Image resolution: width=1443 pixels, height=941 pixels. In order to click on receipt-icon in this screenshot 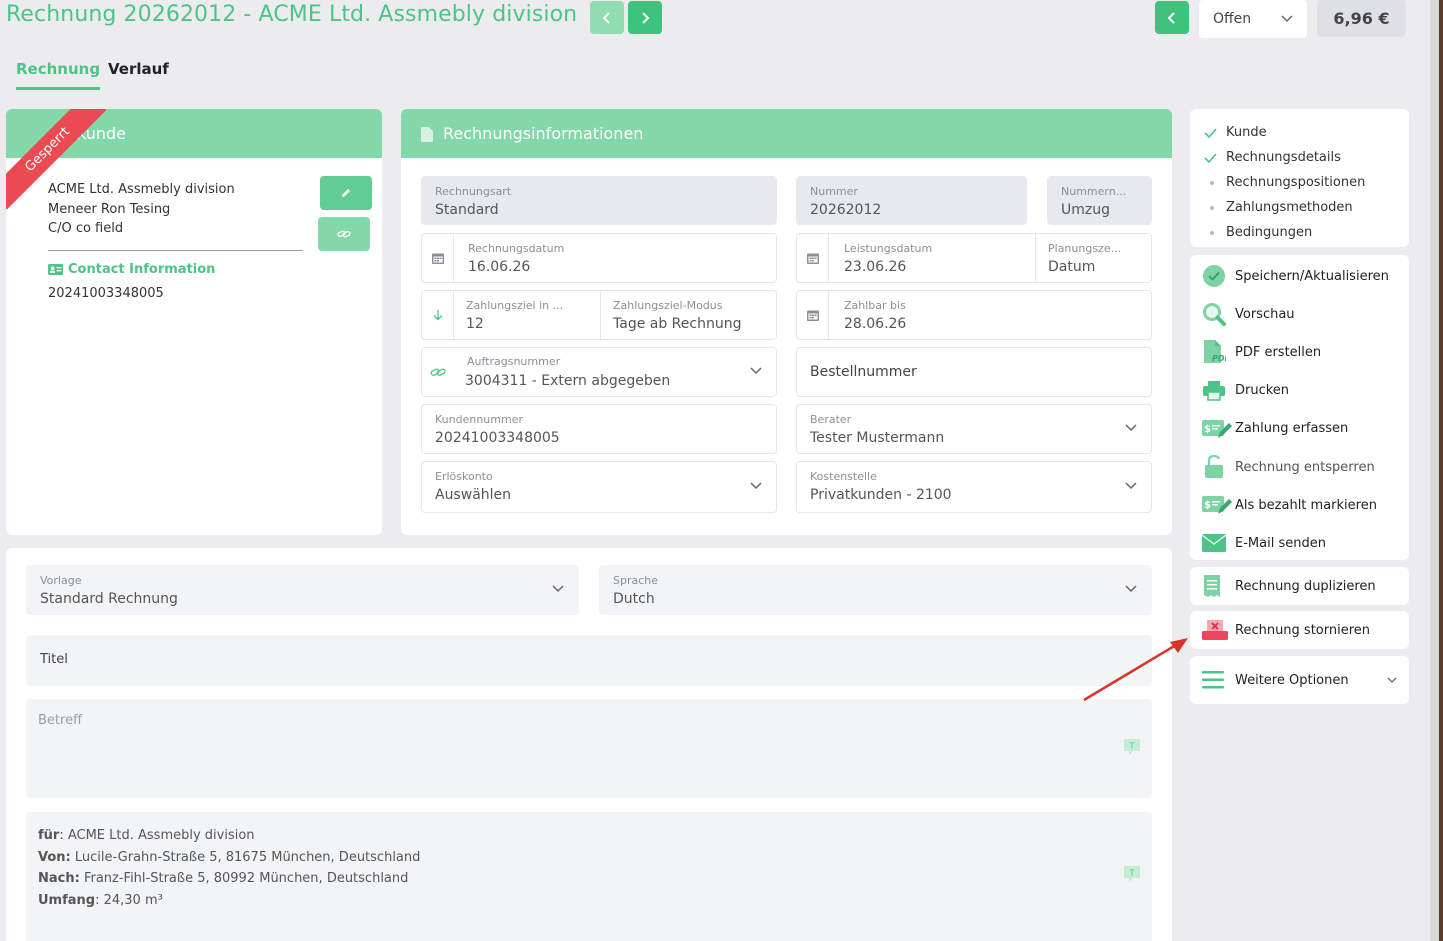, I will do `click(1212, 586)`.